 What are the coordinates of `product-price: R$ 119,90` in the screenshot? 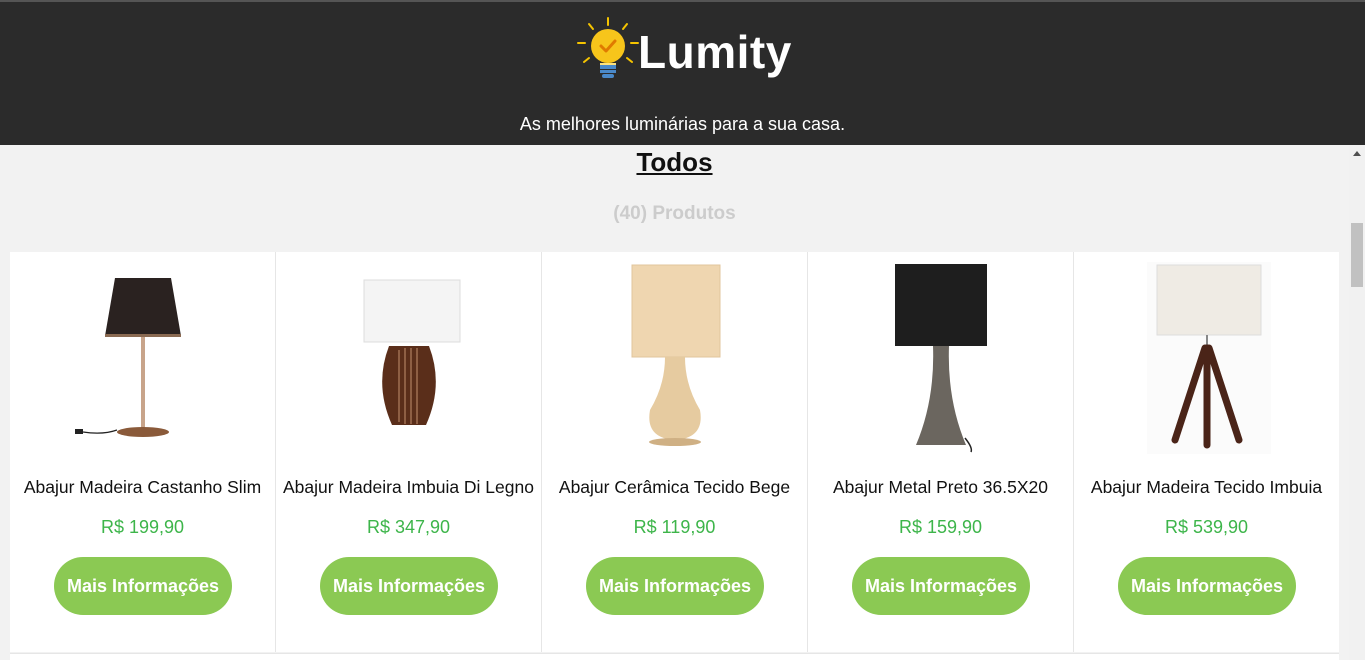 It's located at (674, 527).